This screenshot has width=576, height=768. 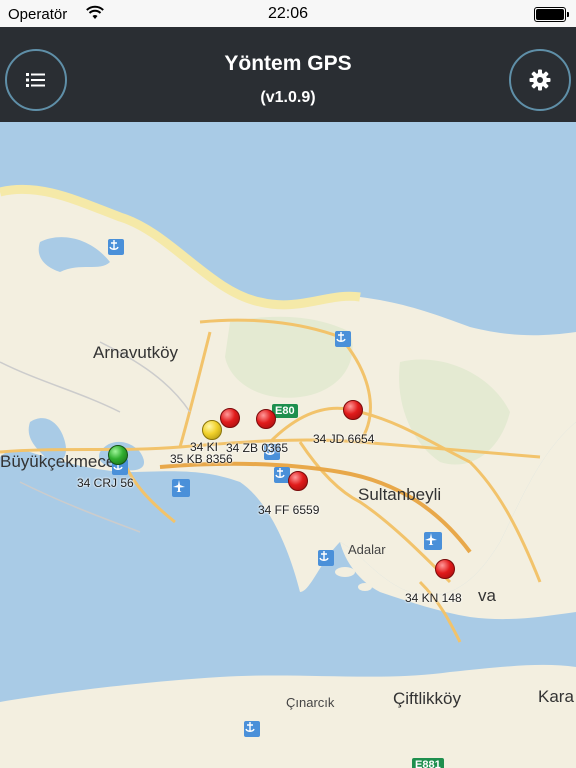 I want to click on road-shield-e881: E881, so click(x=428, y=763).